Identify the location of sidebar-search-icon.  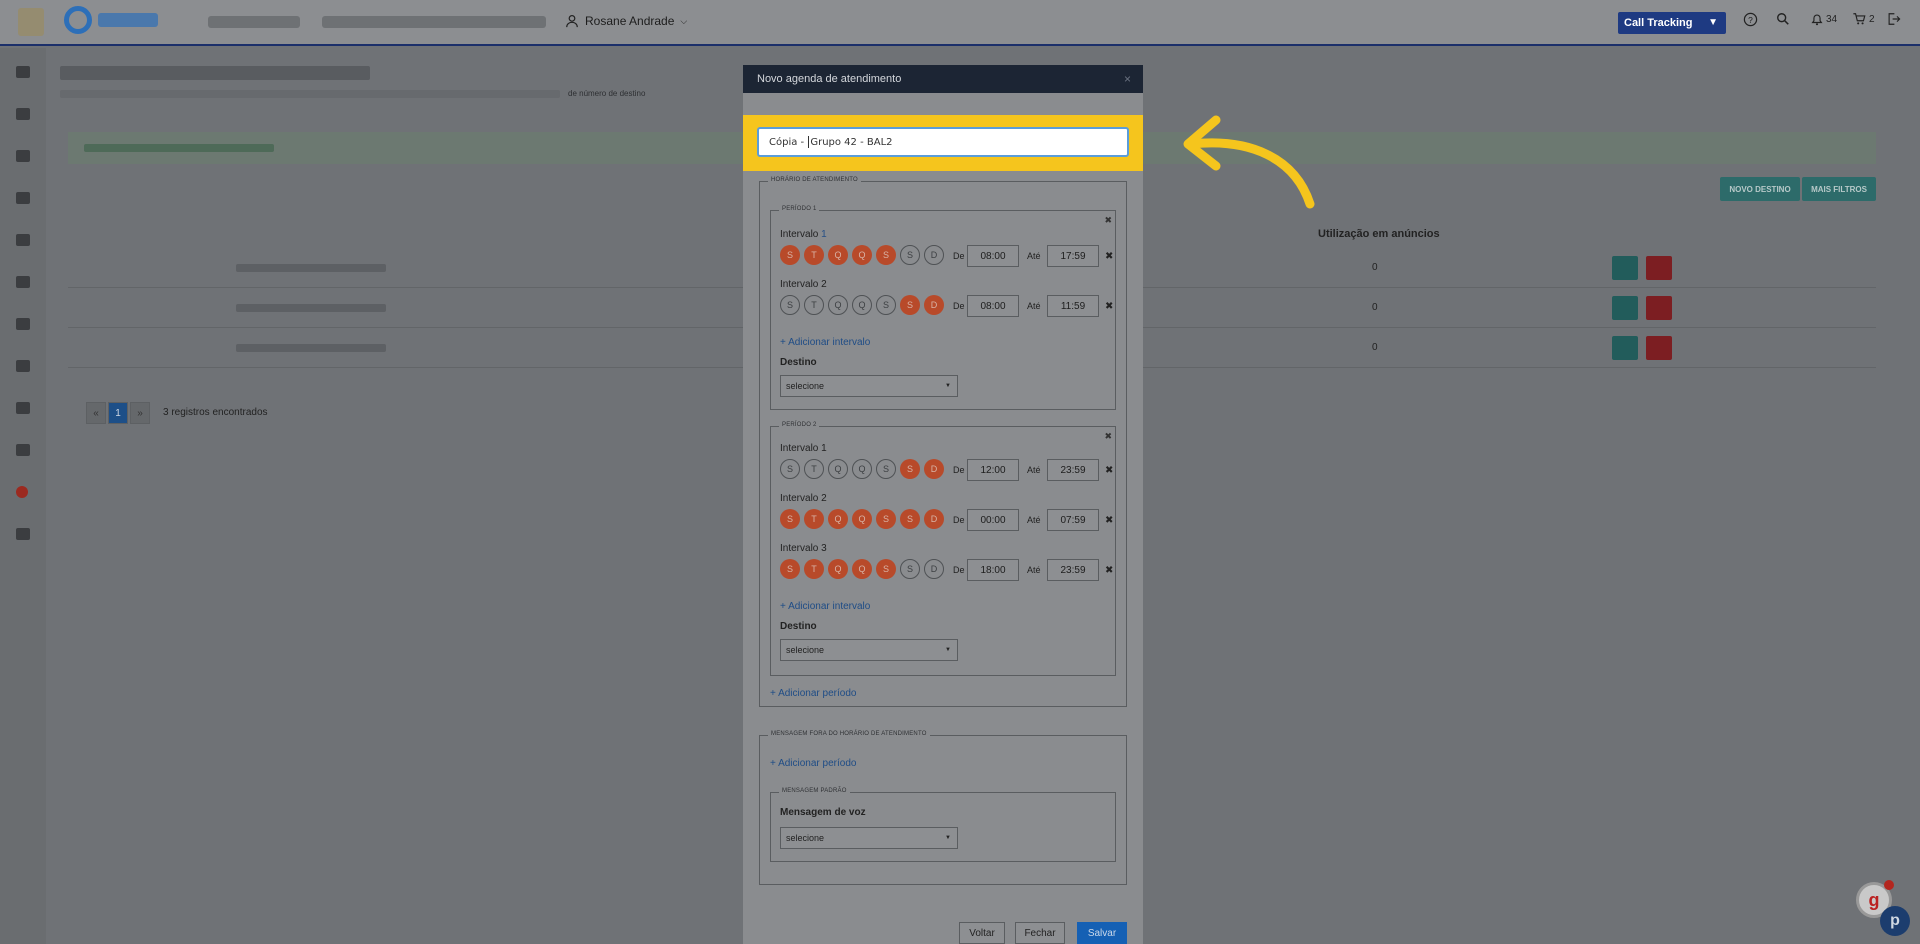
(23, 198).